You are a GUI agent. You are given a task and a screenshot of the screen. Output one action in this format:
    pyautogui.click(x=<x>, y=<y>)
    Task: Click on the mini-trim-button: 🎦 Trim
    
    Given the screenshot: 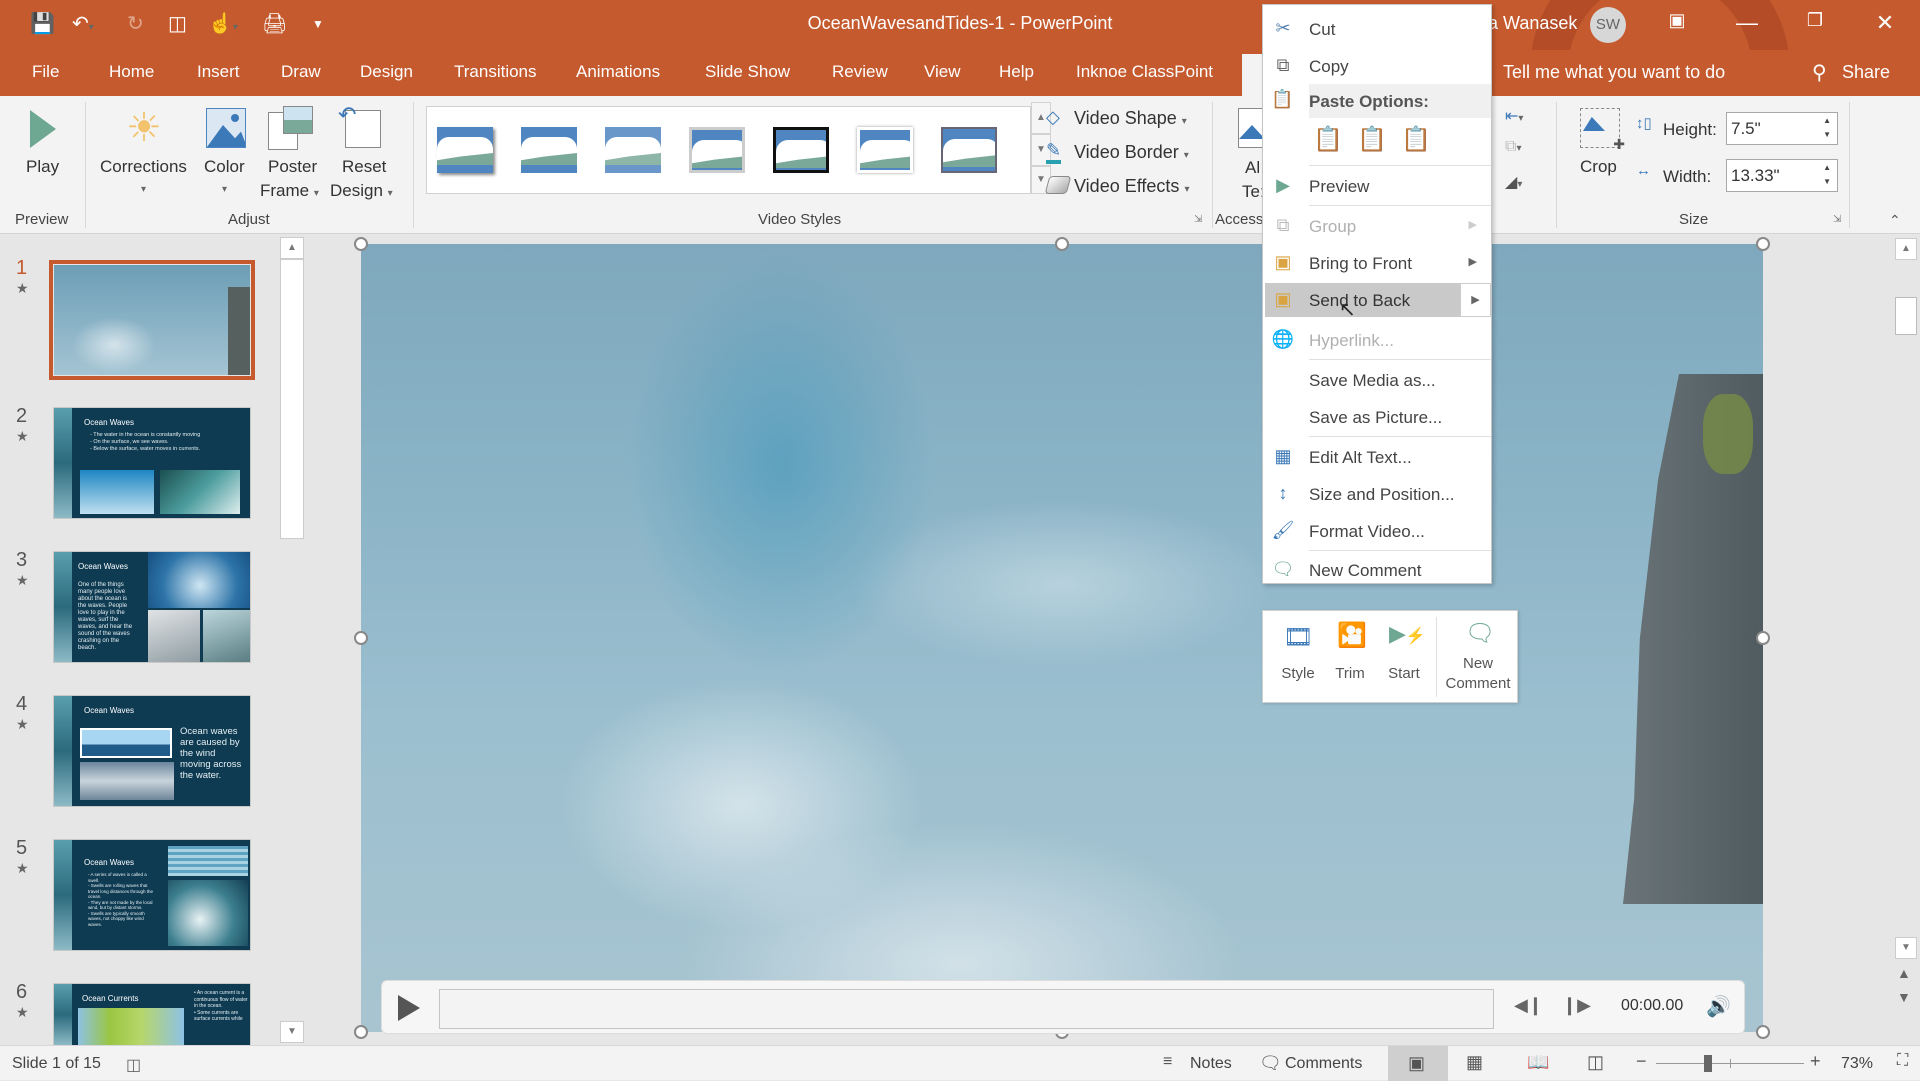 What is the action you would take?
    pyautogui.click(x=1350, y=657)
    